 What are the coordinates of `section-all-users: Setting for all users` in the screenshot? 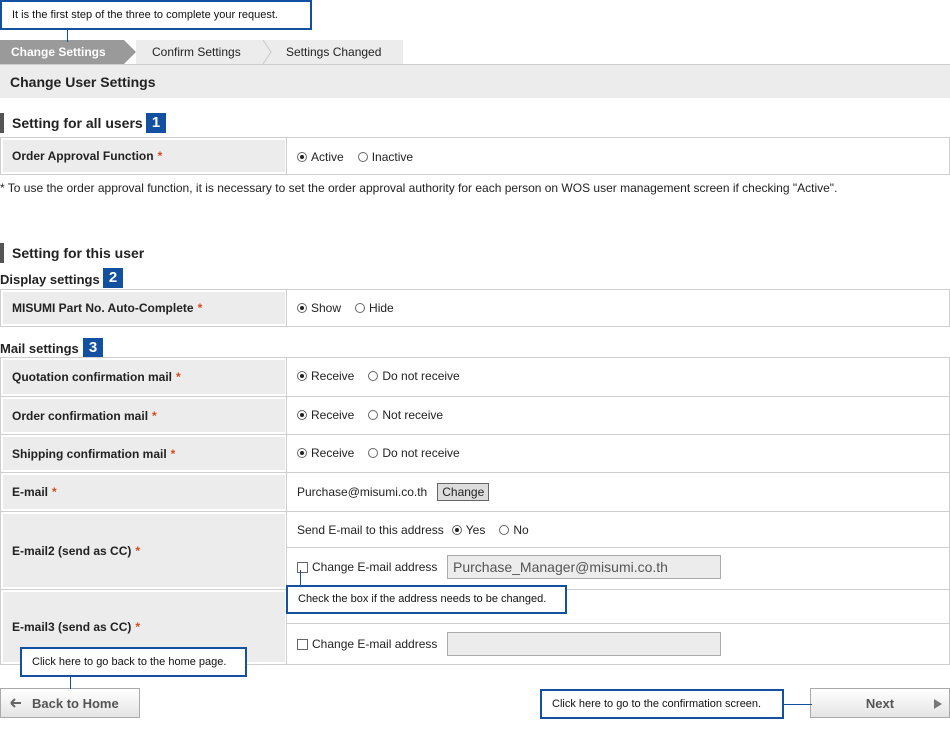 It's located at (71, 123).